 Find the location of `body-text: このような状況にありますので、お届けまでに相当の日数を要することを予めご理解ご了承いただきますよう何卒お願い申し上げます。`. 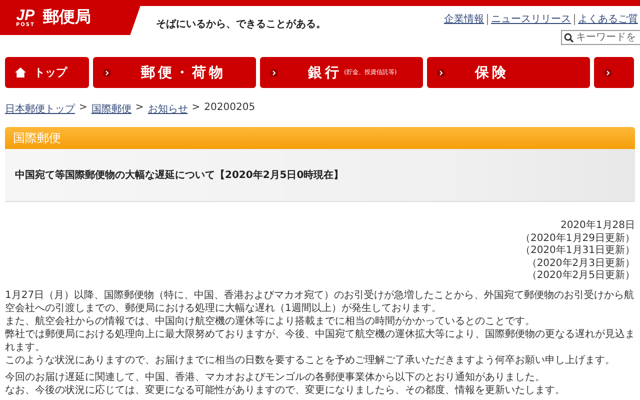

body-text: このような状況にありますので、お届けまでに相当の日数を要することを予めご理解ご了承いただきますよう何卒お願い申し上げます。 is located at coordinates (310, 360).